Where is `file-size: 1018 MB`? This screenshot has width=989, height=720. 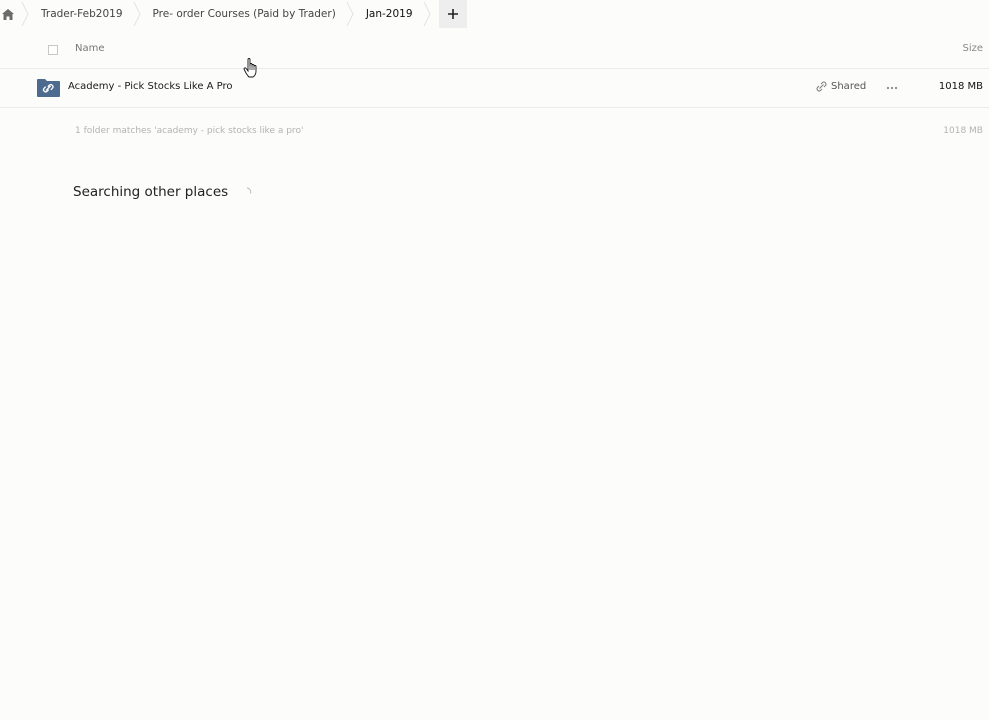
file-size: 1018 MB is located at coordinates (960, 86).